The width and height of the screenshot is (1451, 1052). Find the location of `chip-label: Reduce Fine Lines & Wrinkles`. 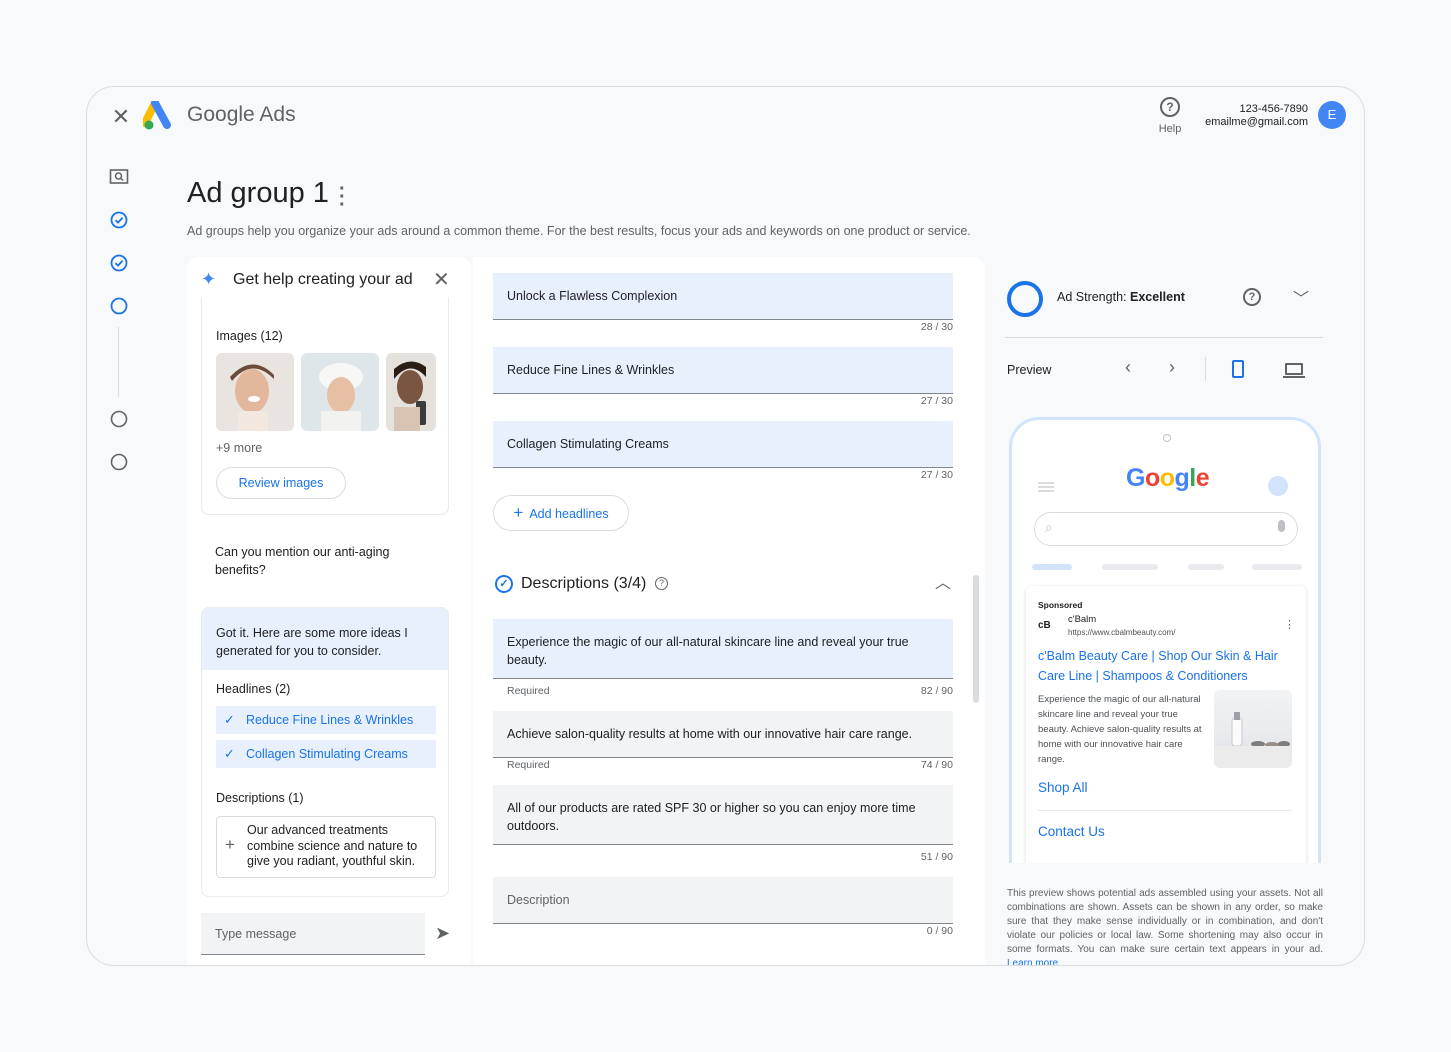

chip-label: Reduce Fine Lines & Wrinkles is located at coordinates (330, 720).